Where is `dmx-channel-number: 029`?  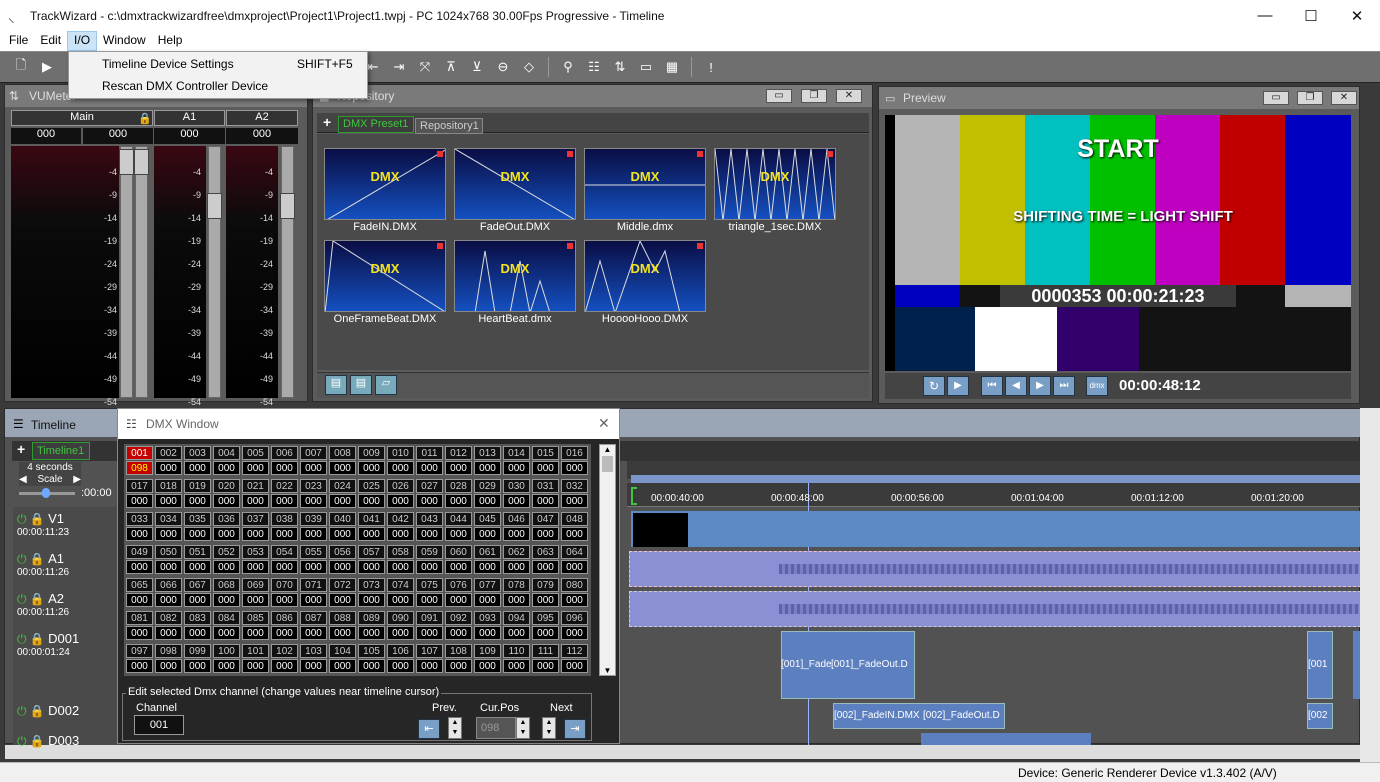
dmx-channel-number: 029 is located at coordinates (487, 486).